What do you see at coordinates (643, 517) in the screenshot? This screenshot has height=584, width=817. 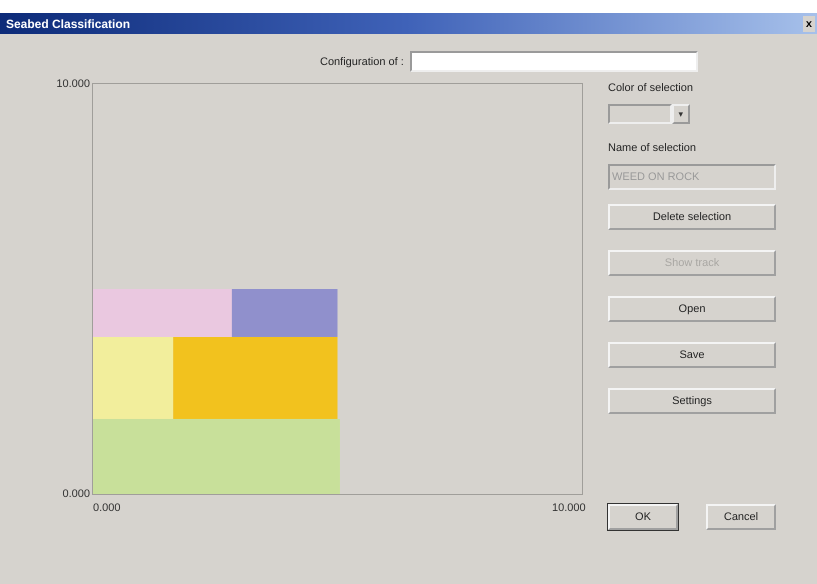 I see `dialog-button: OK` at bounding box center [643, 517].